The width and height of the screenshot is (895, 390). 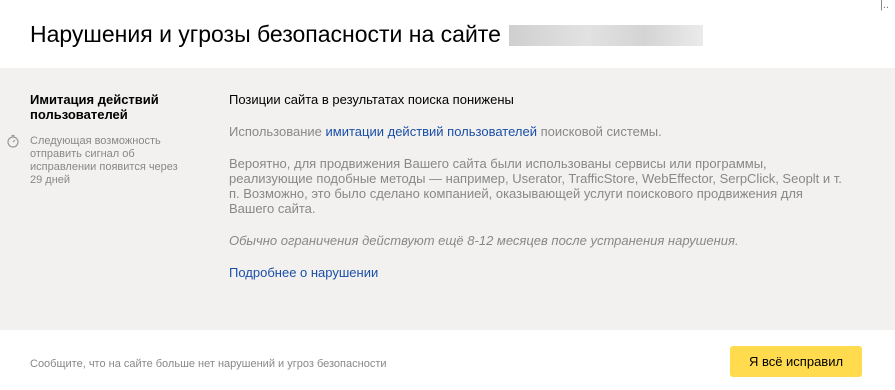 I want to click on violation-name: Имитация действий пользователей, so click(x=94, y=107).